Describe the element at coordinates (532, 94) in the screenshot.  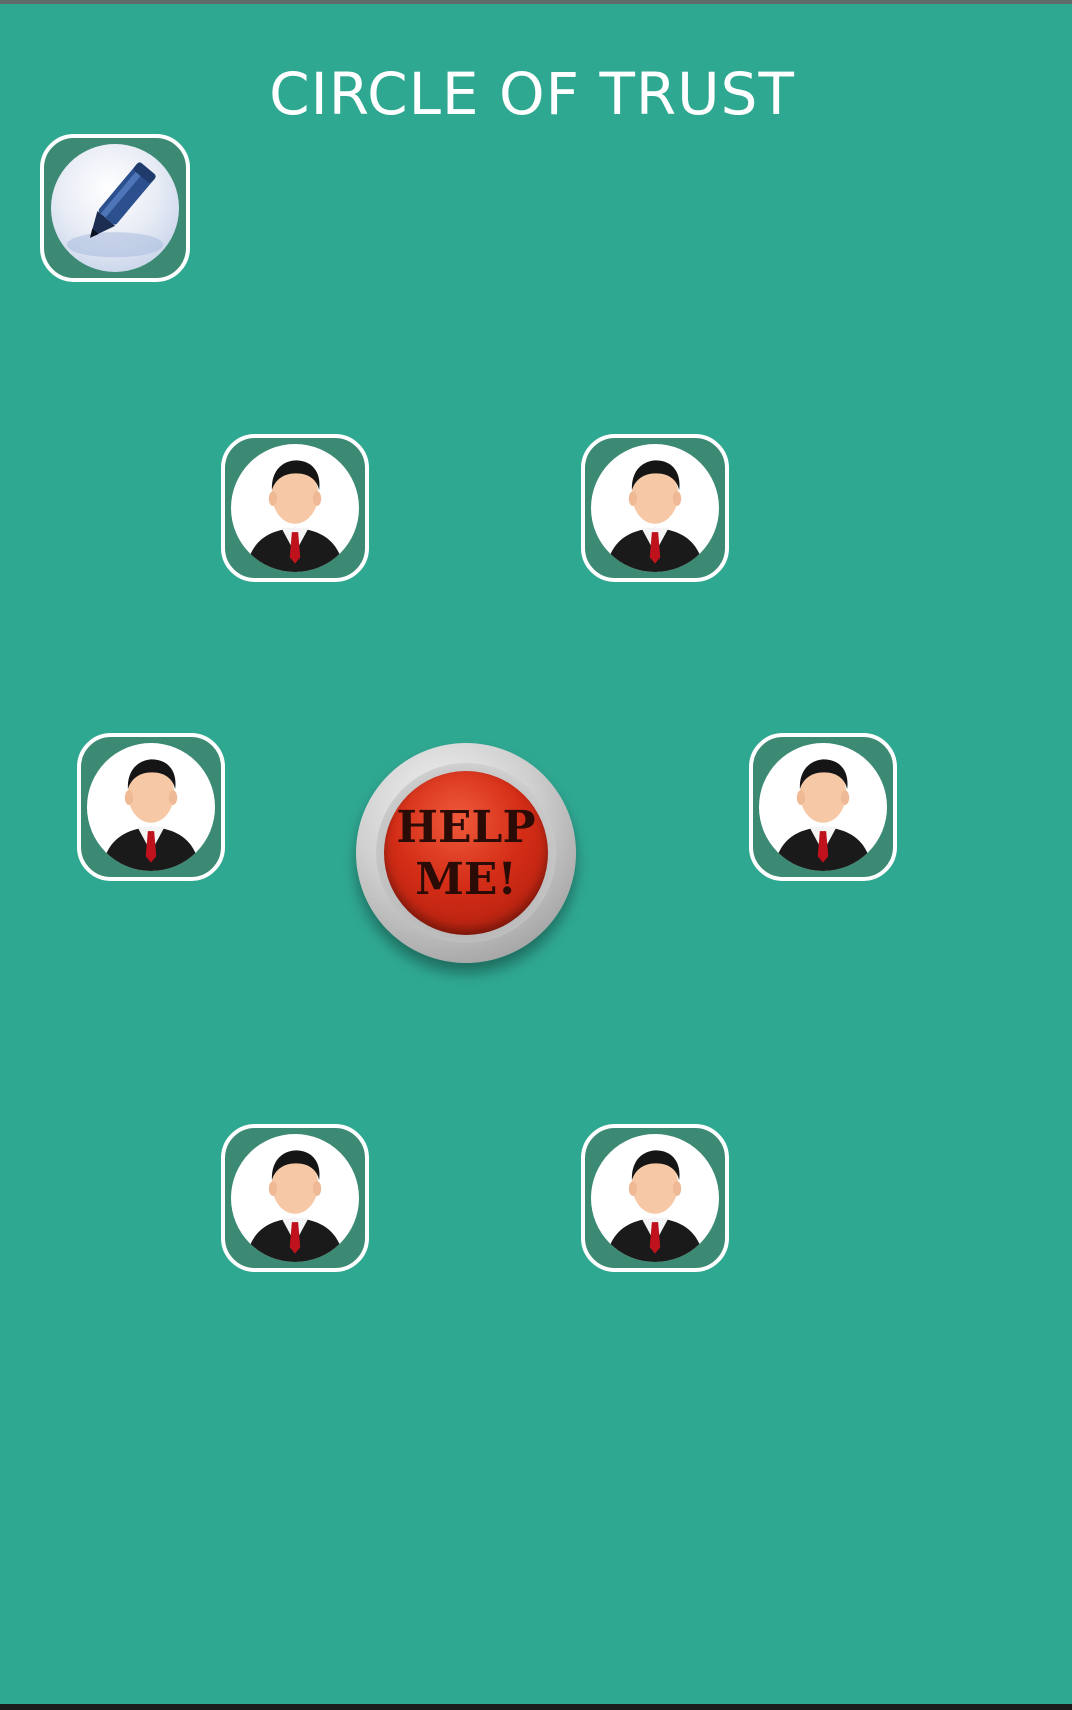
I see `page-title: CIRCLE OF TRUST` at that location.